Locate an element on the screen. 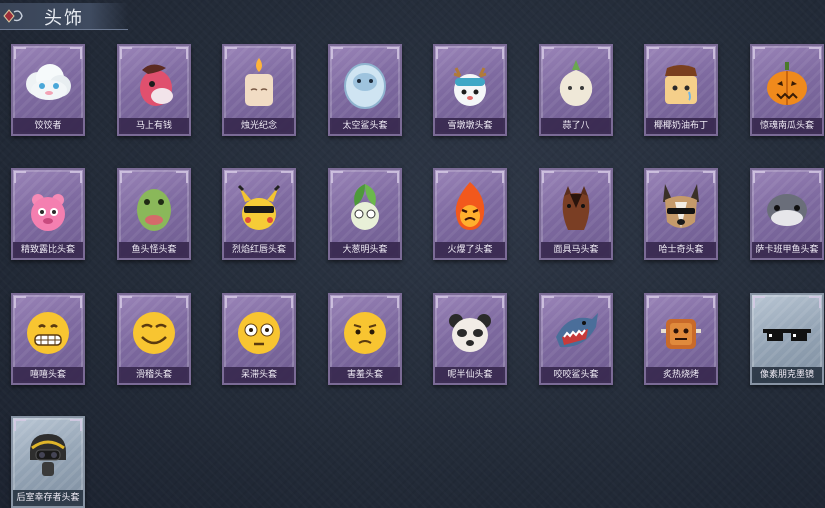  item-label: 饺饺者 is located at coordinates (48, 126).